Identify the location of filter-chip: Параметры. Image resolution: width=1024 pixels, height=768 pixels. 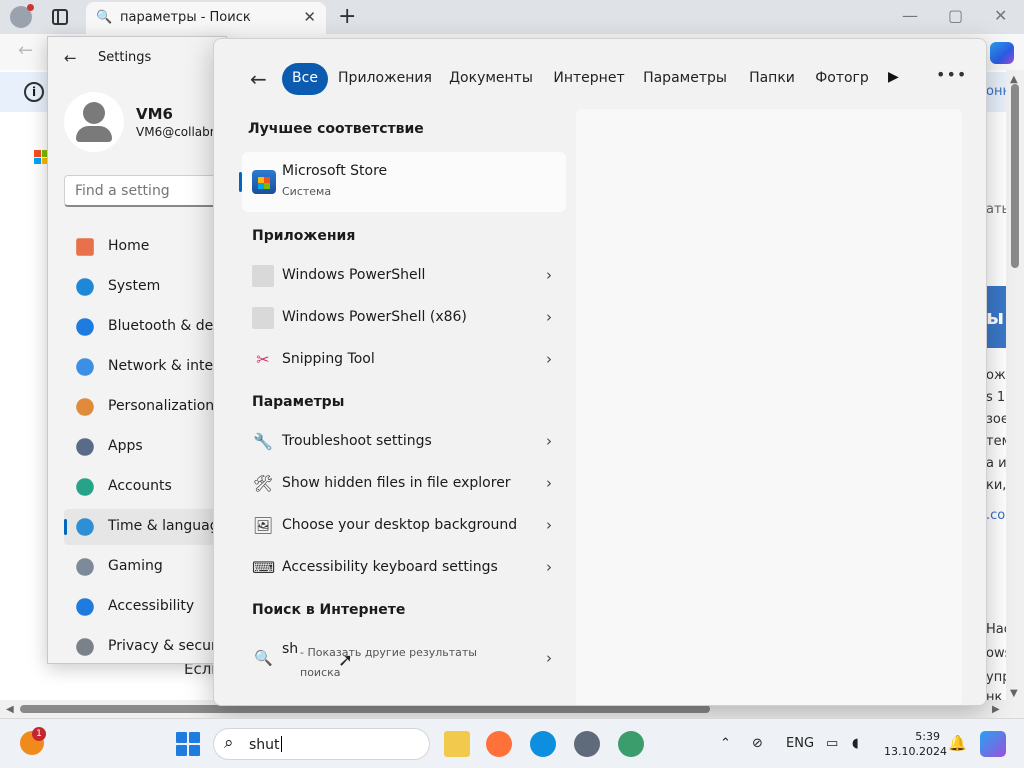
(685, 79).